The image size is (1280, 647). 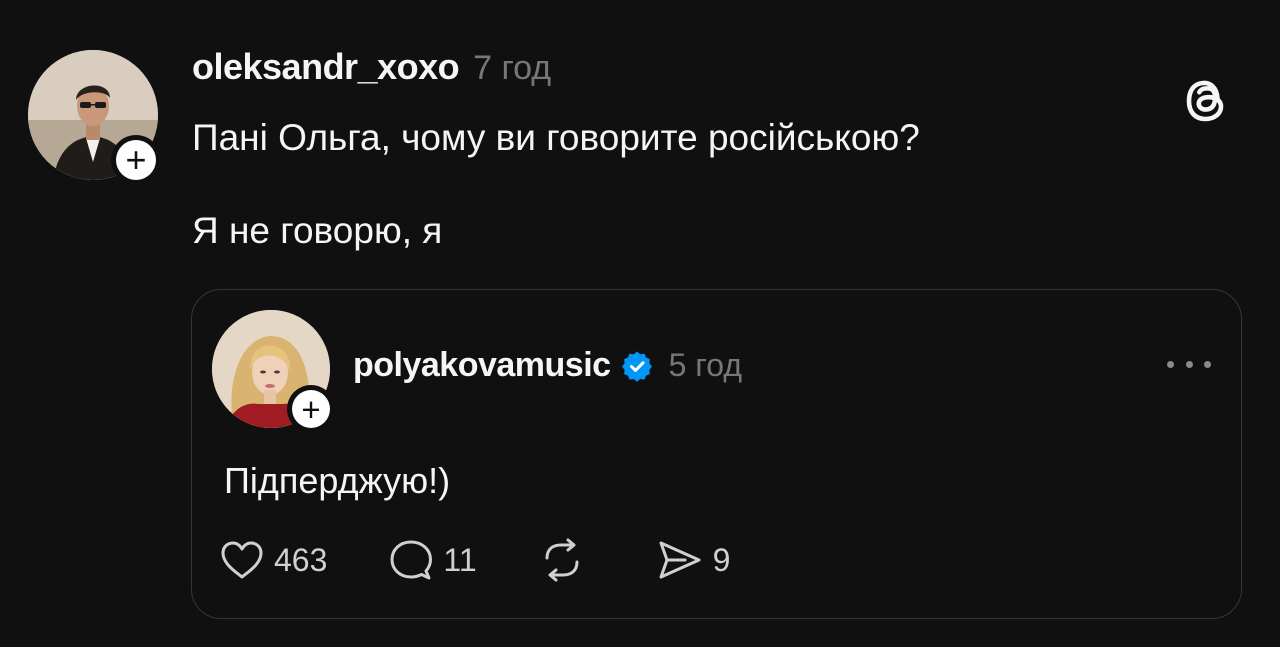 I want to click on like-count: 463, so click(x=301, y=559).